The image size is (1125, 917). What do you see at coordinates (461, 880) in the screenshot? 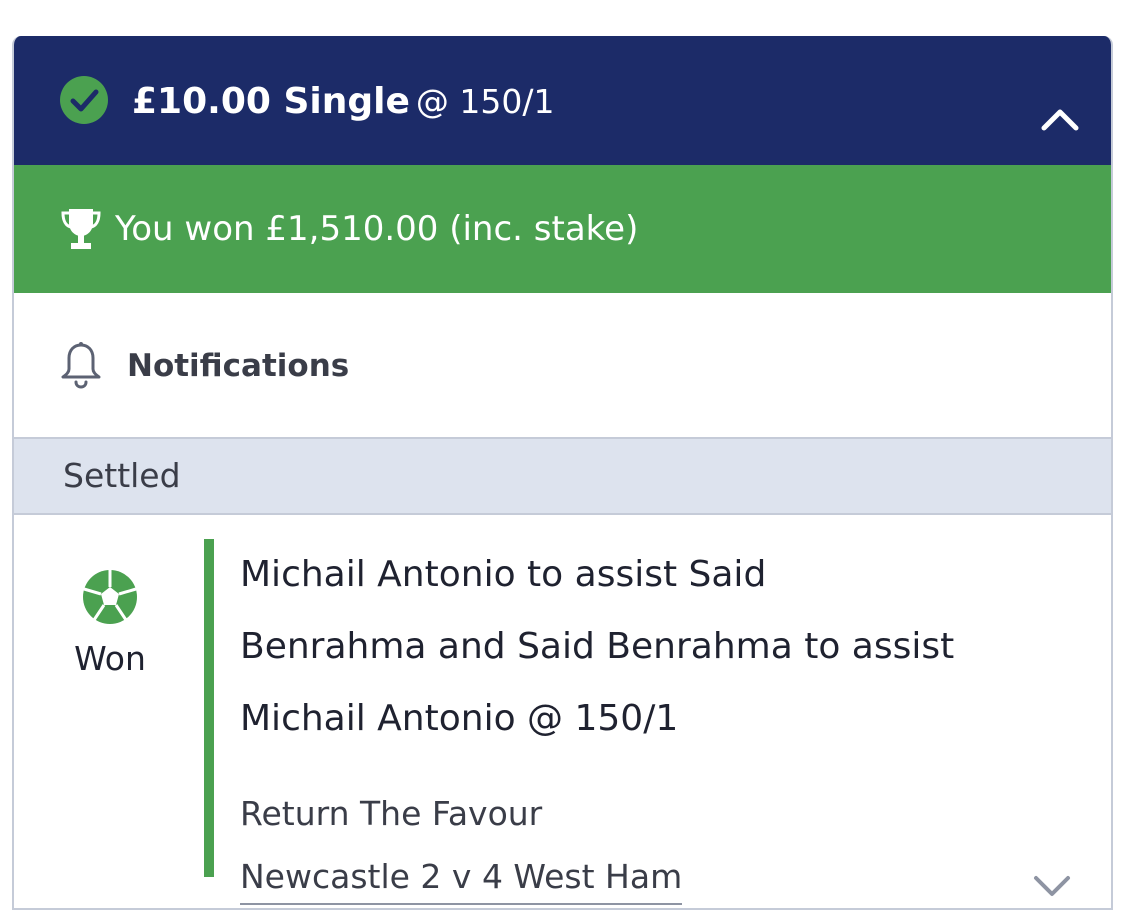
I see `event-link: Newcastle 2 v 4 West Ham` at bounding box center [461, 880].